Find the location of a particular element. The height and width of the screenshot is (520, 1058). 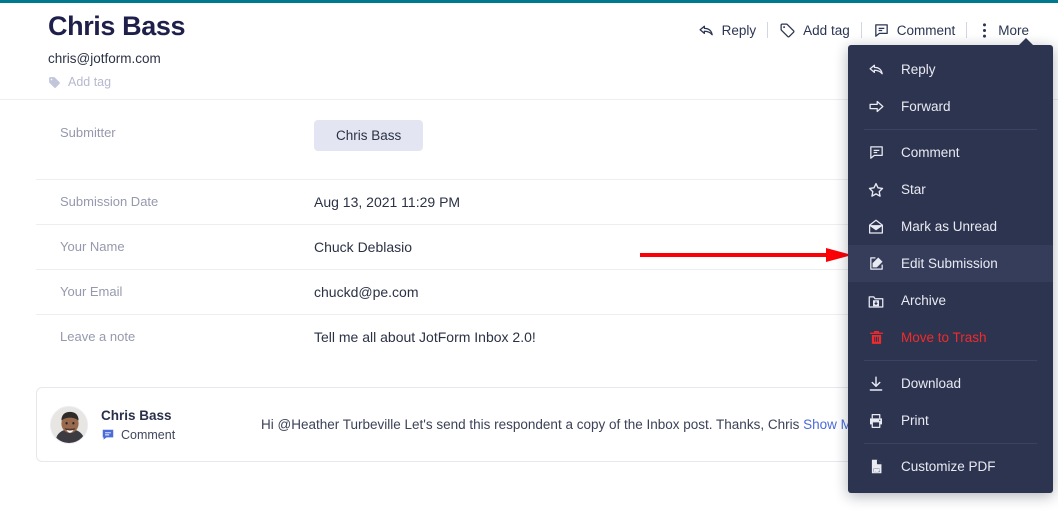

submitter-chip: Chris Bass is located at coordinates (369, 135).